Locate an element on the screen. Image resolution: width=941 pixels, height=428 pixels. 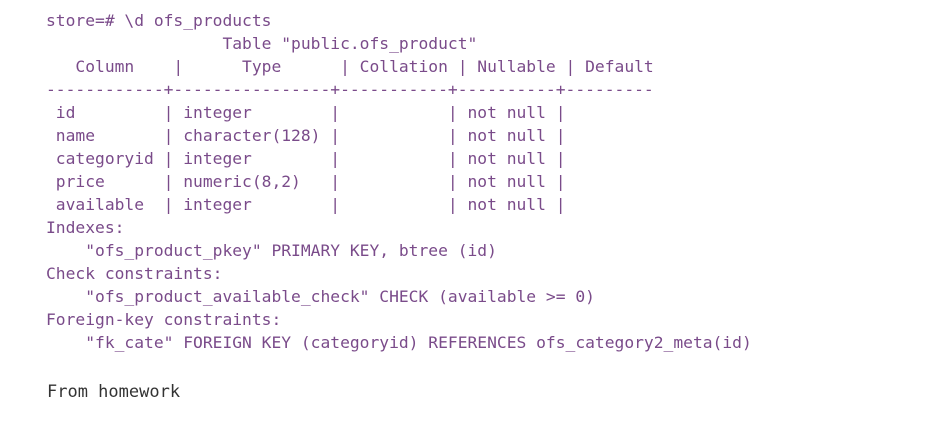
table-row: price | numeric(8,2) | | not null | is located at coordinates (306, 181).